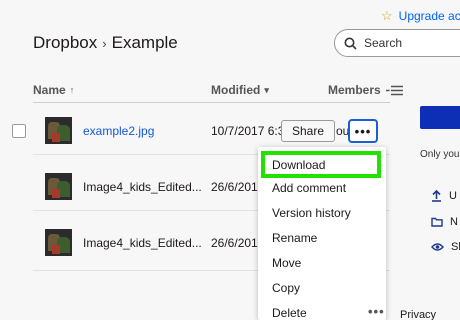  What do you see at coordinates (437, 222) in the screenshot?
I see `folder-icon` at bounding box center [437, 222].